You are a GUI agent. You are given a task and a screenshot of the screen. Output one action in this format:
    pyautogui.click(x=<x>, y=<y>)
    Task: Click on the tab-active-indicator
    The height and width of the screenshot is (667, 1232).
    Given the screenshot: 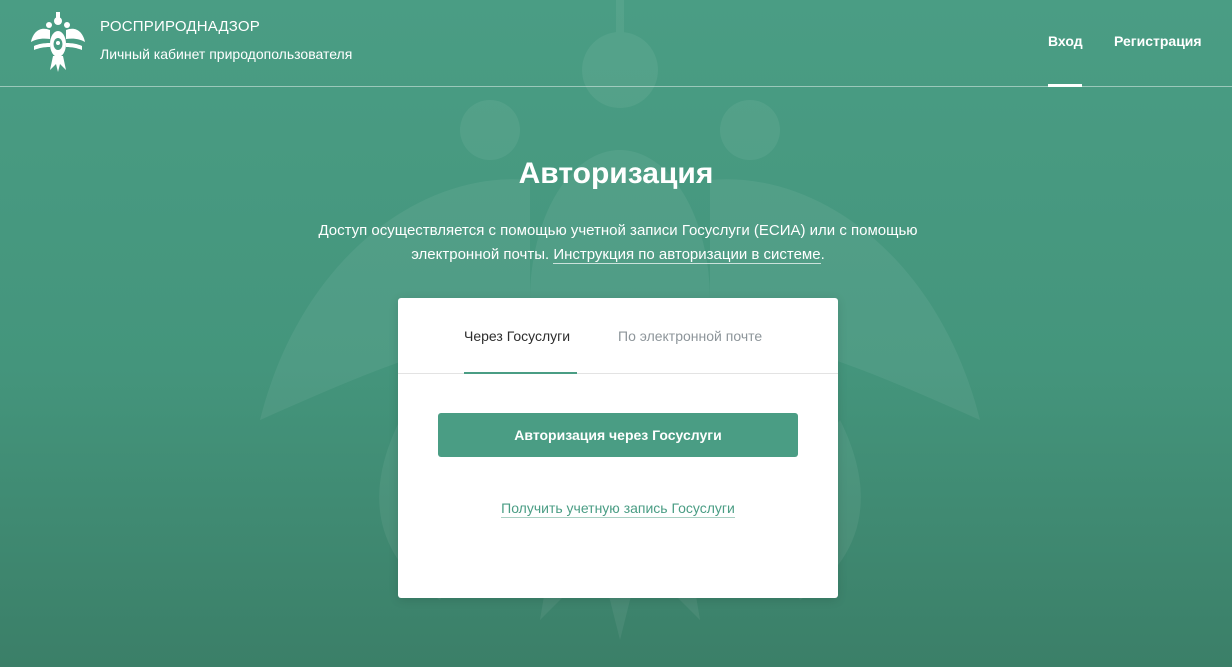 What is the action you would take?
    pyautogui.click(x=520, y=373)
    